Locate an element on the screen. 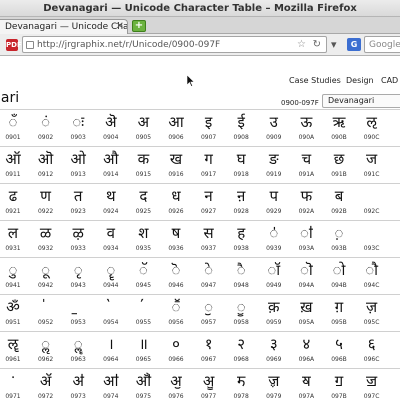 This screenshot has width=400, height=405. tab-devanagari: Devanagari — Unicode Character ... ✕ is located at coordinates (64, 26).